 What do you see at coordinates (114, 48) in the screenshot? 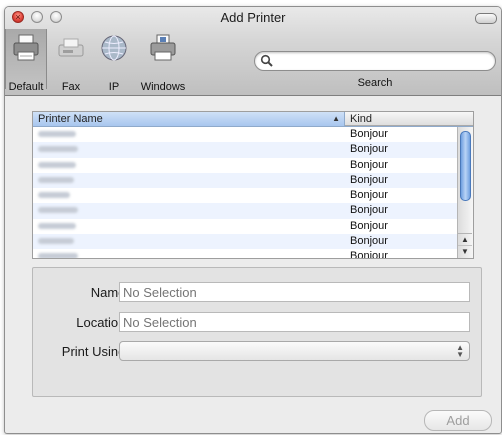
I see `globe-icon` at bounding box center [114, 48].